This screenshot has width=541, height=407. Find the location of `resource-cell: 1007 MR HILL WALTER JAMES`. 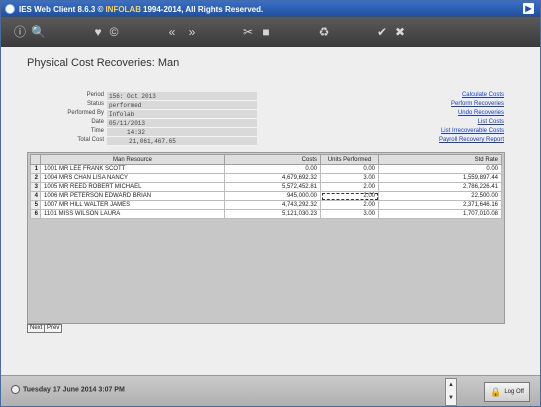

resource-cell: 1007 MR HILL WALTER JAMES is located at coordinates (132, 205).